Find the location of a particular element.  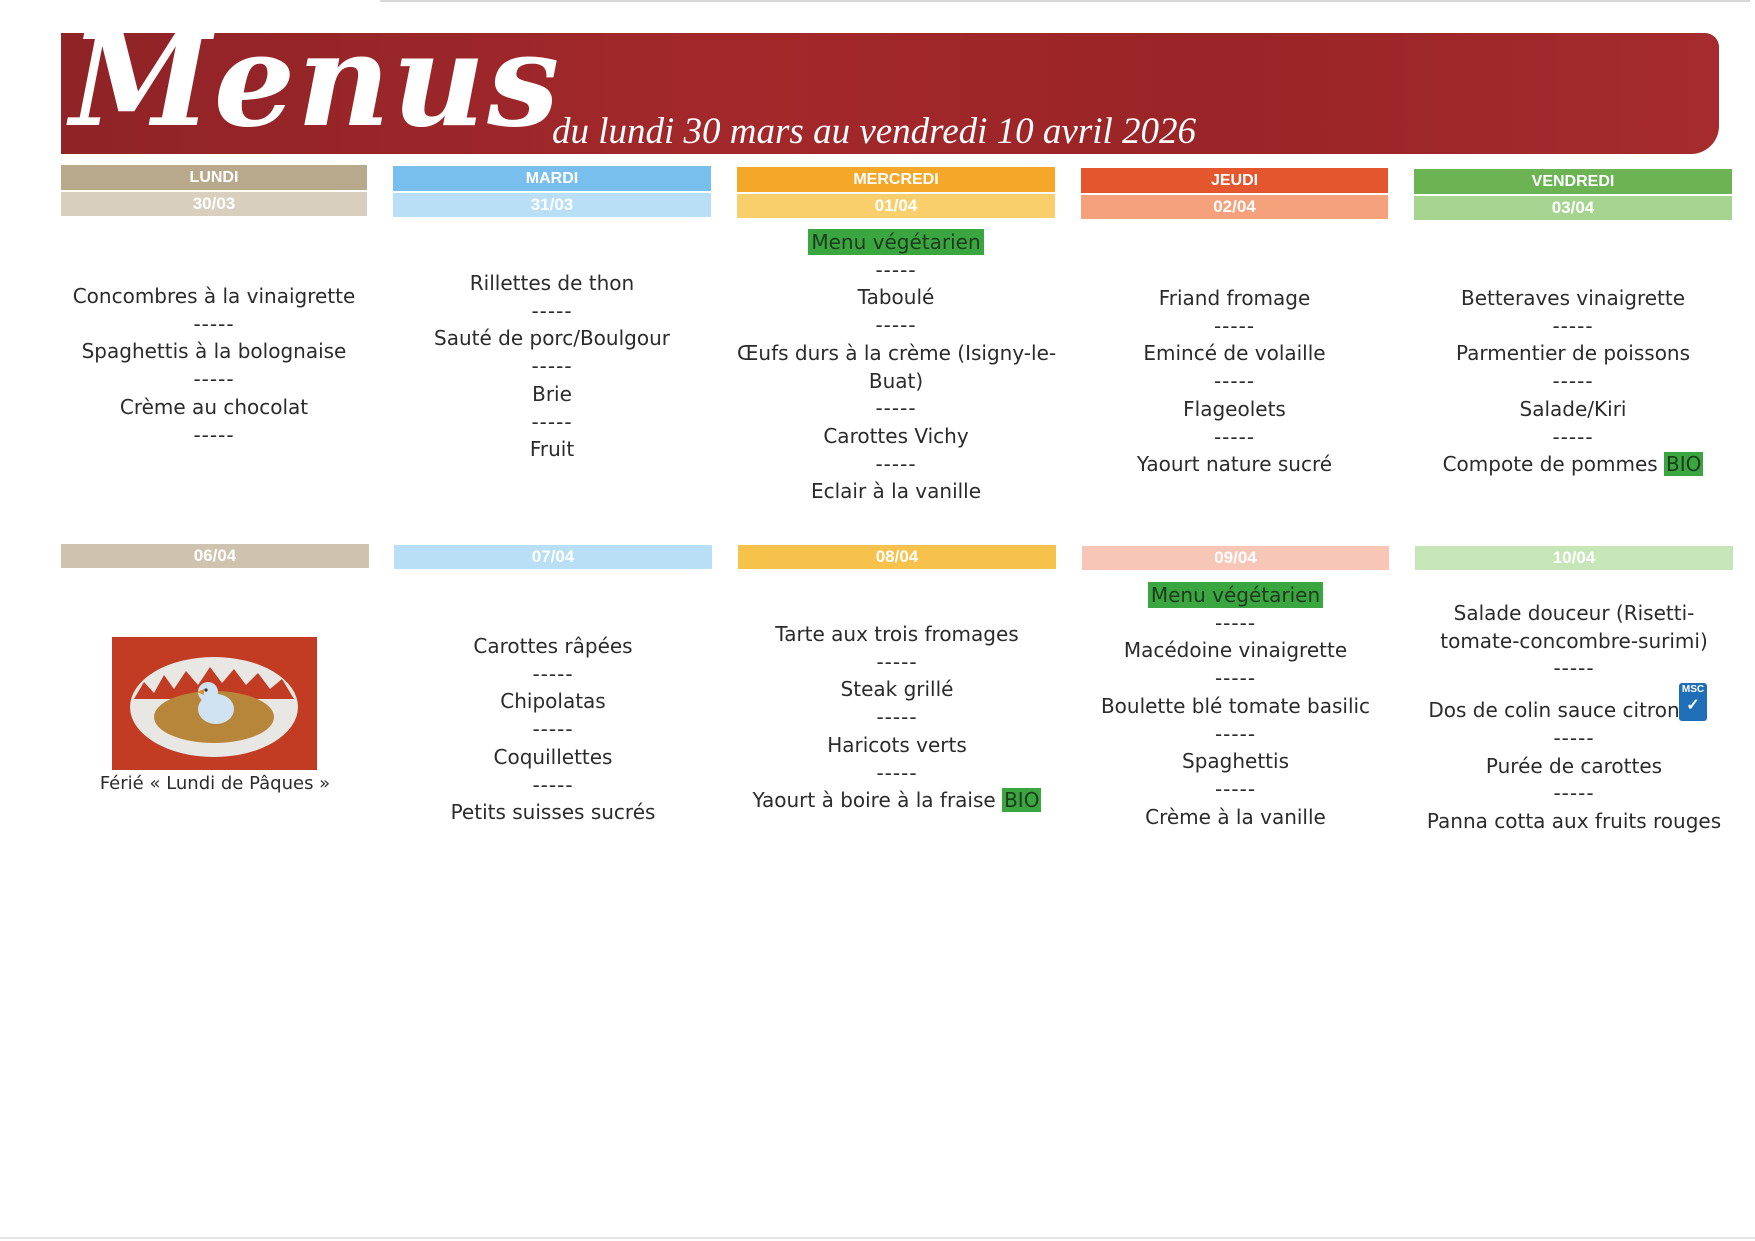

header-08-04: 08/04 is located at coordinates (897, 557).